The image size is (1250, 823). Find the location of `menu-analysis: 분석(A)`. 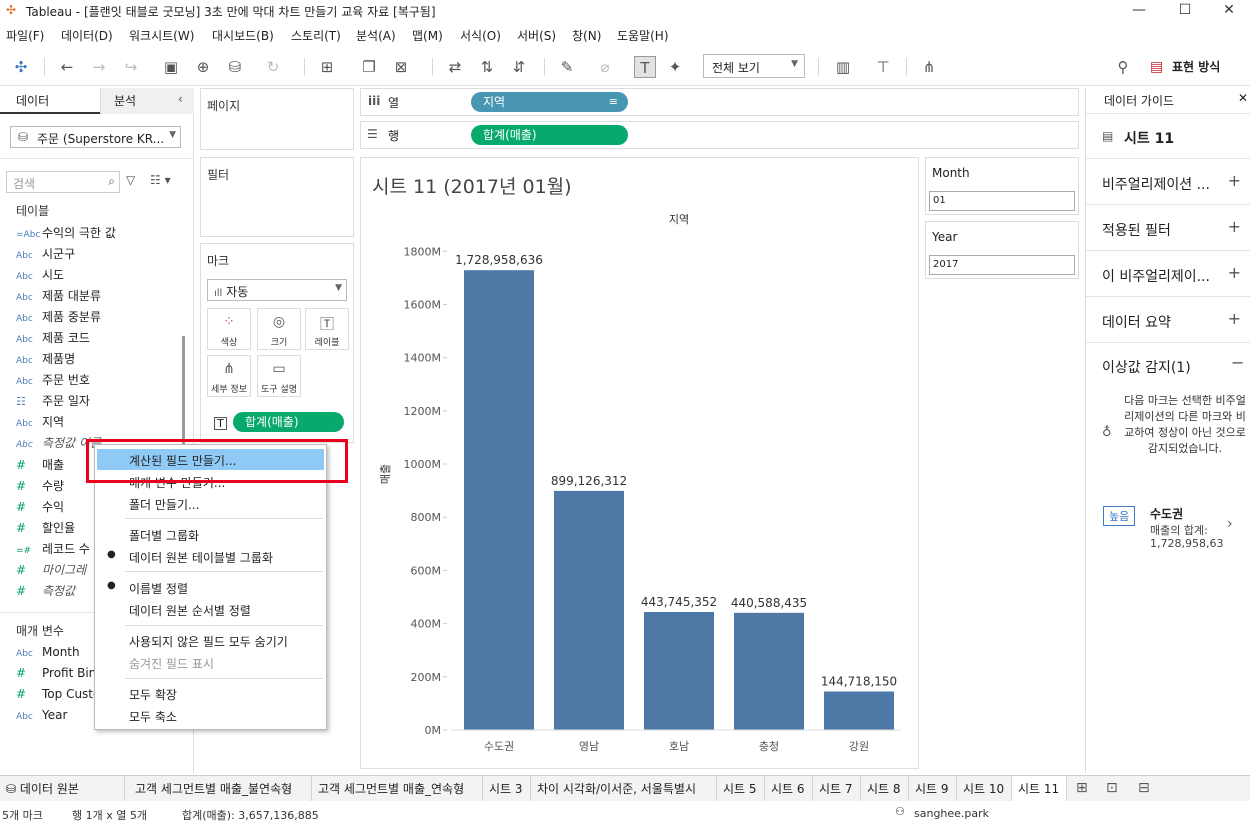

menu-analysis: 분석(A) is located at coordinates (376, 35).